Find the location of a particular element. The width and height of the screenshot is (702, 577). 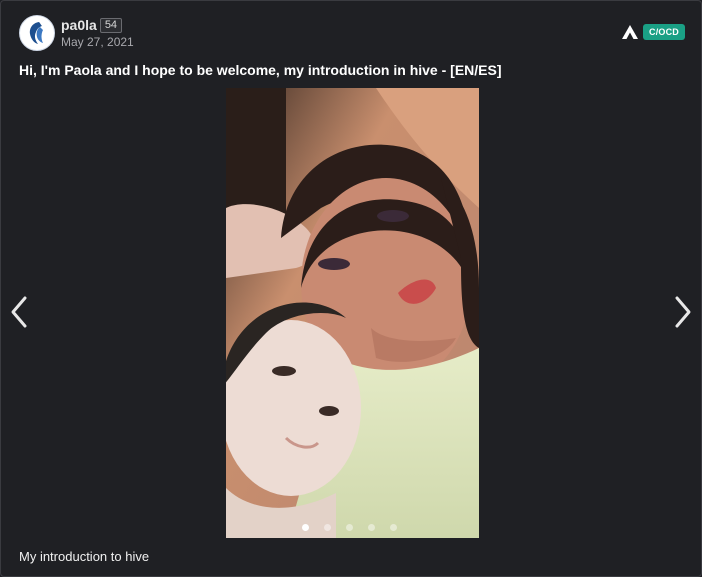

chevron-right-icon is located at coordinates (683, 312).